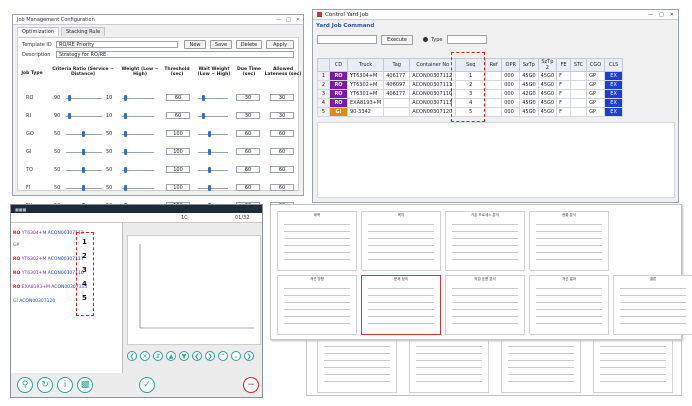 The image size is (692, 406). Describe the element at coordinates (511, 65) in the screenshot. I see `col-header: OPR` at that location.